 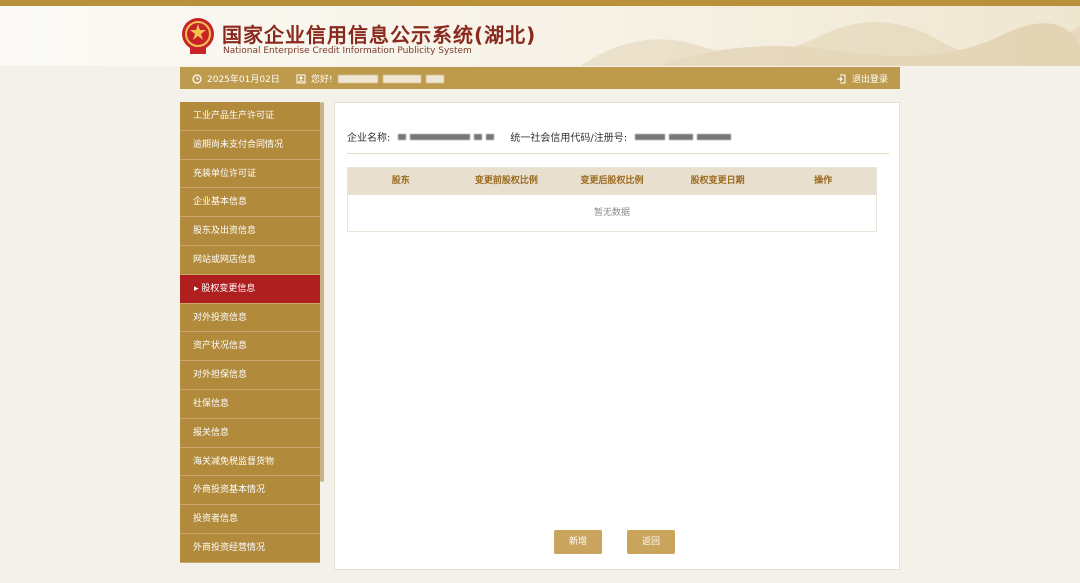 What do you see at coordinates (250, 491) in the screenshot?
I see `sidebar-item-foreign-basic: 外商投资基本情况` at bounding box center [250, 491].